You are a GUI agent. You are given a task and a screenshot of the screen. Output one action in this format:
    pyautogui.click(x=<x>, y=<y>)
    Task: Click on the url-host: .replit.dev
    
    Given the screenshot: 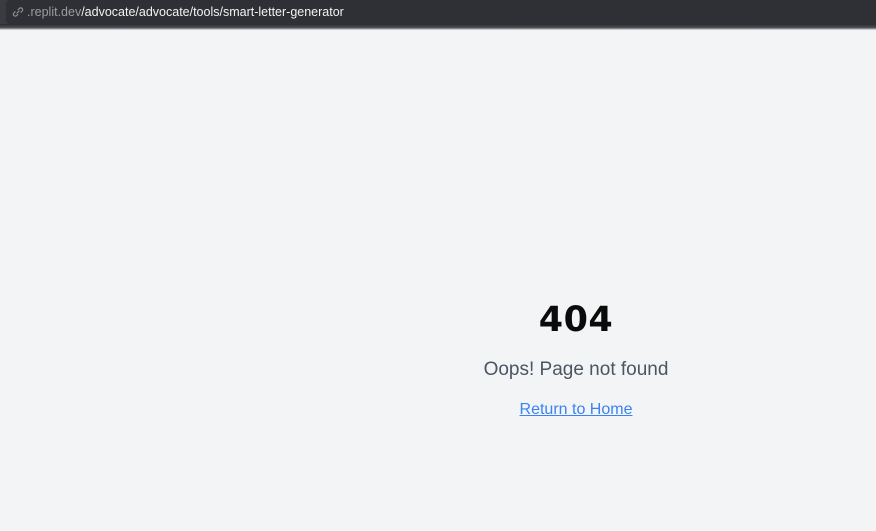 What is the action you would take?
    pyautogui.click(x=54, y=12)
    